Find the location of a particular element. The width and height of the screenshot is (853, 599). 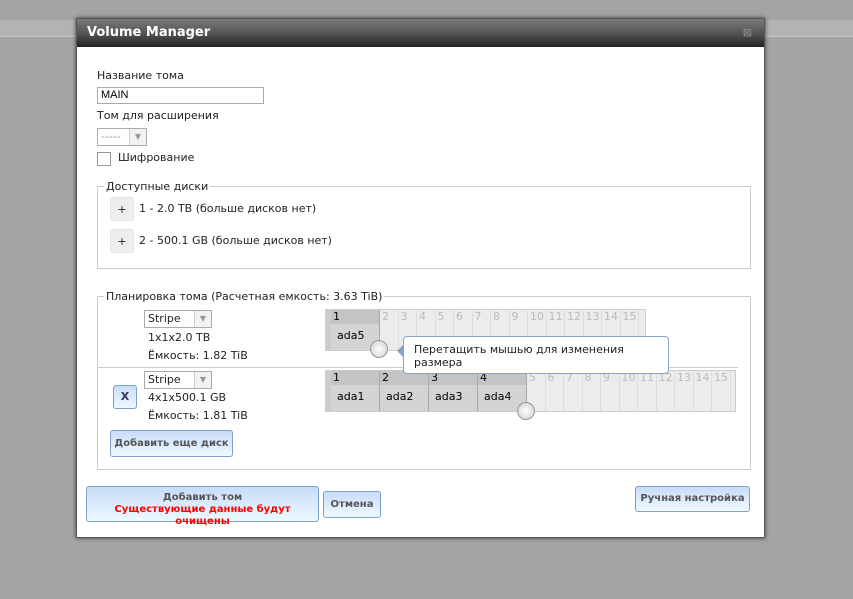

available-disk-2: 2 - 500.1 GB (больше дисков нет) is located at coordinates (235, 240).